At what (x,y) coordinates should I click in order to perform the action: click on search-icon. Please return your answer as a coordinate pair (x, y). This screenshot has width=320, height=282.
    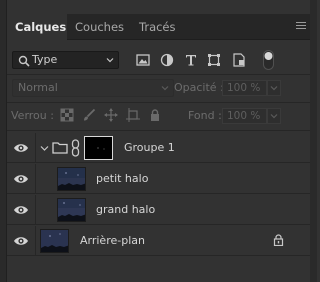
    Looking at the image, I should click on (24, 61).